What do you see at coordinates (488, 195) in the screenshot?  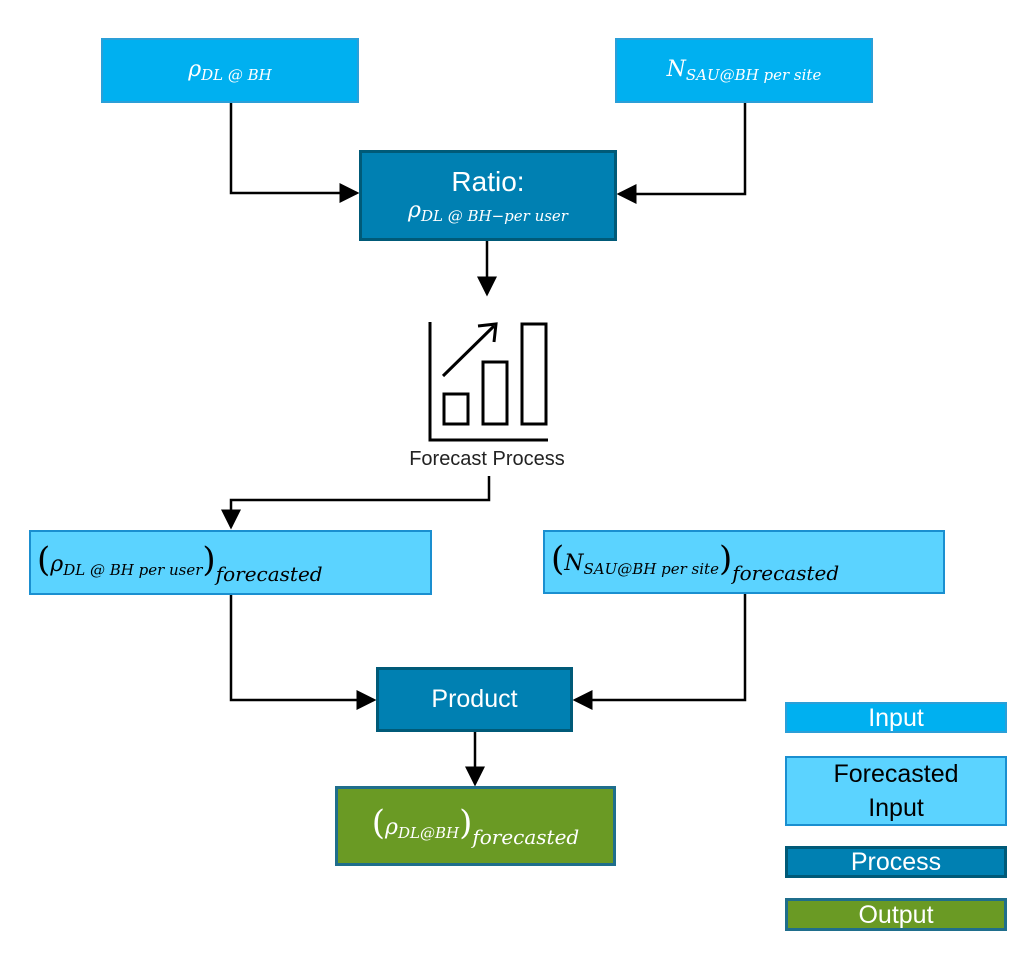 I see `node-ratio: Ratio: ρDL @ BH−per user` at bounding box center [488, 195].